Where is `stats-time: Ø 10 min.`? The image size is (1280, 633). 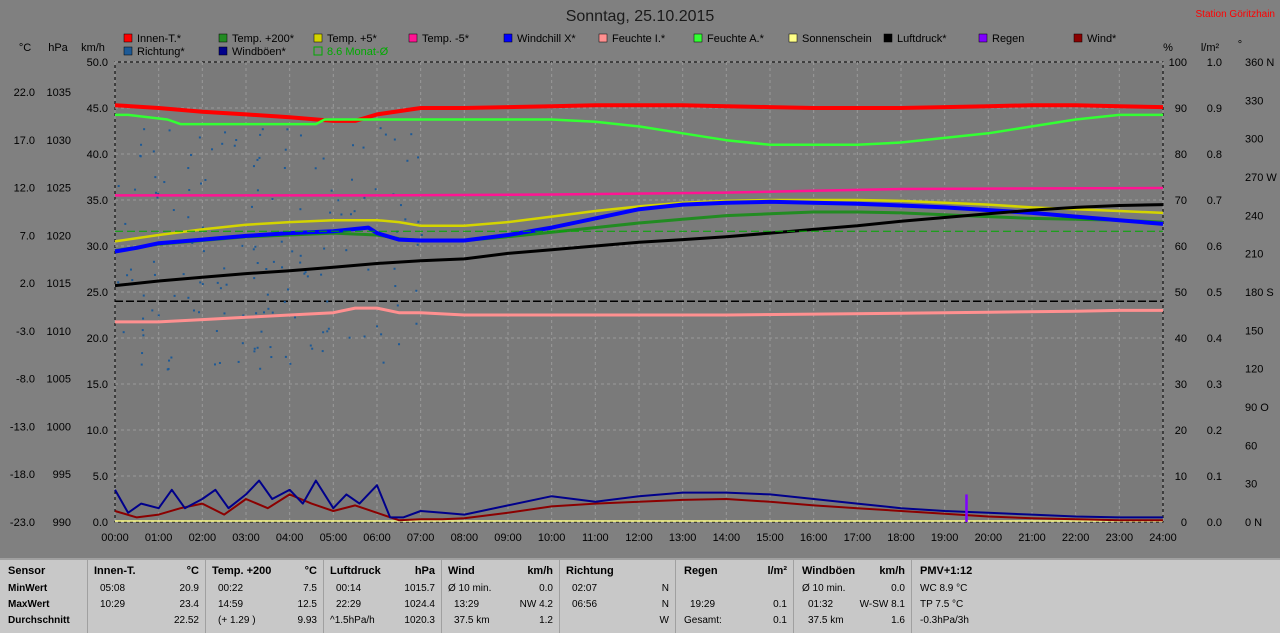
stats-time: Ø 10 min. is located at coordinates (824, 588).